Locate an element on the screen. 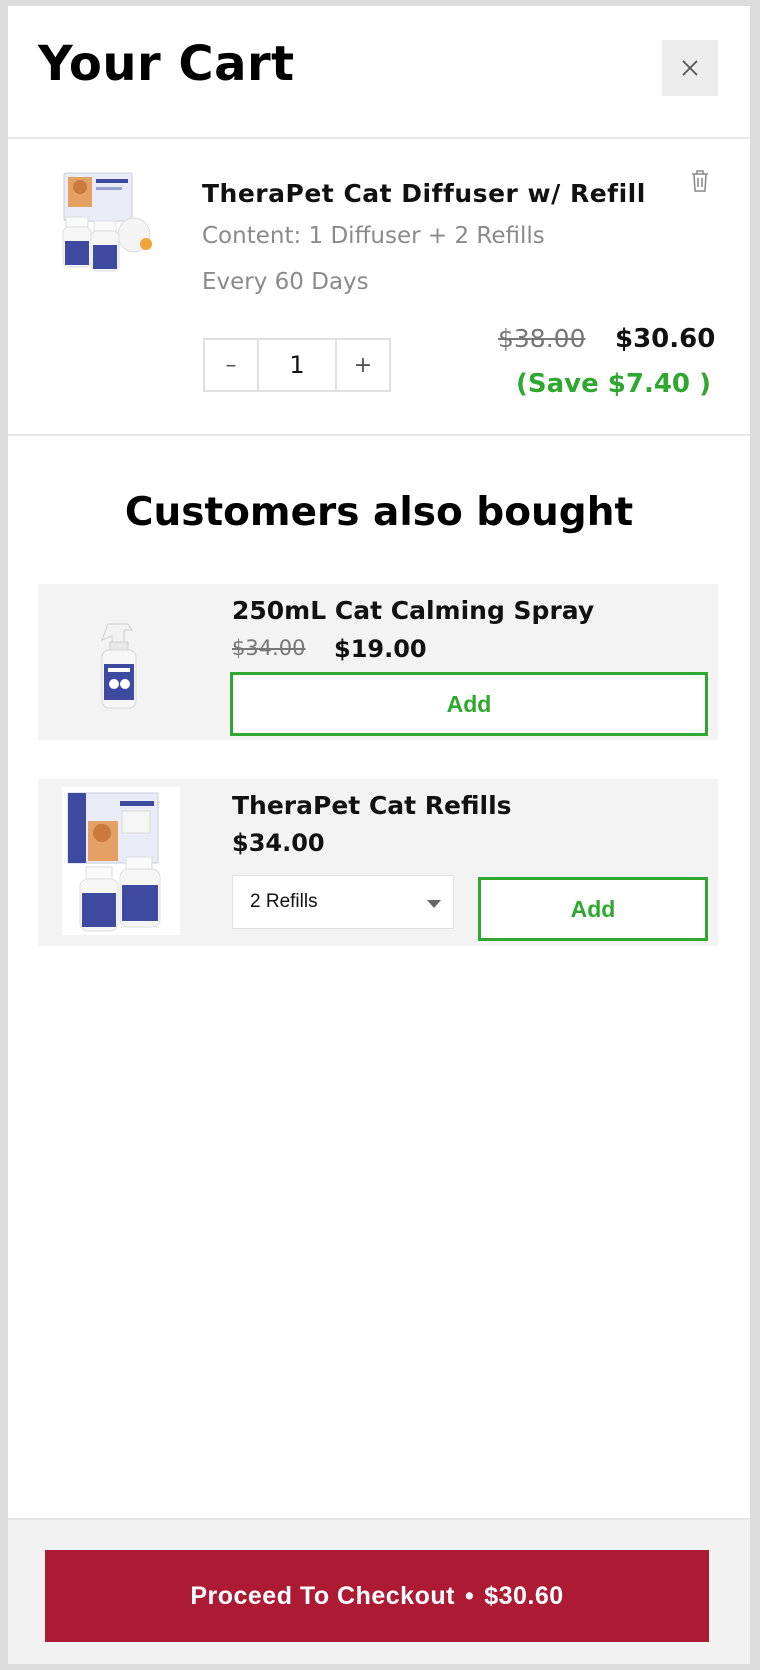 This screenshot has height=1670, width=760. upsell-sale-price: $19.00 is located at coordinates (380, 649).